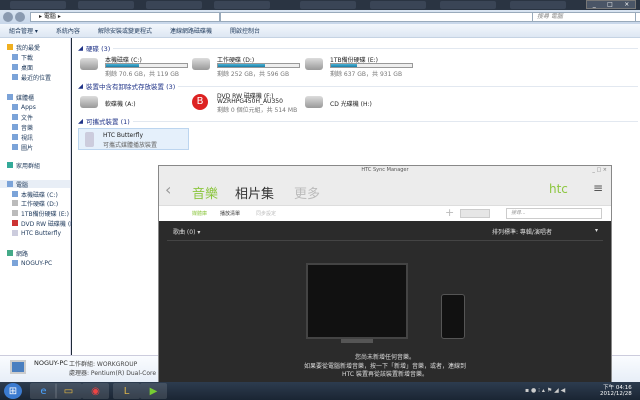 The width and height of the screenshot is (640, 400). What do you see at coordinates (314, 102) in the screenshot?
I see `cd-drive-icon` at bounding box center [314, 102].